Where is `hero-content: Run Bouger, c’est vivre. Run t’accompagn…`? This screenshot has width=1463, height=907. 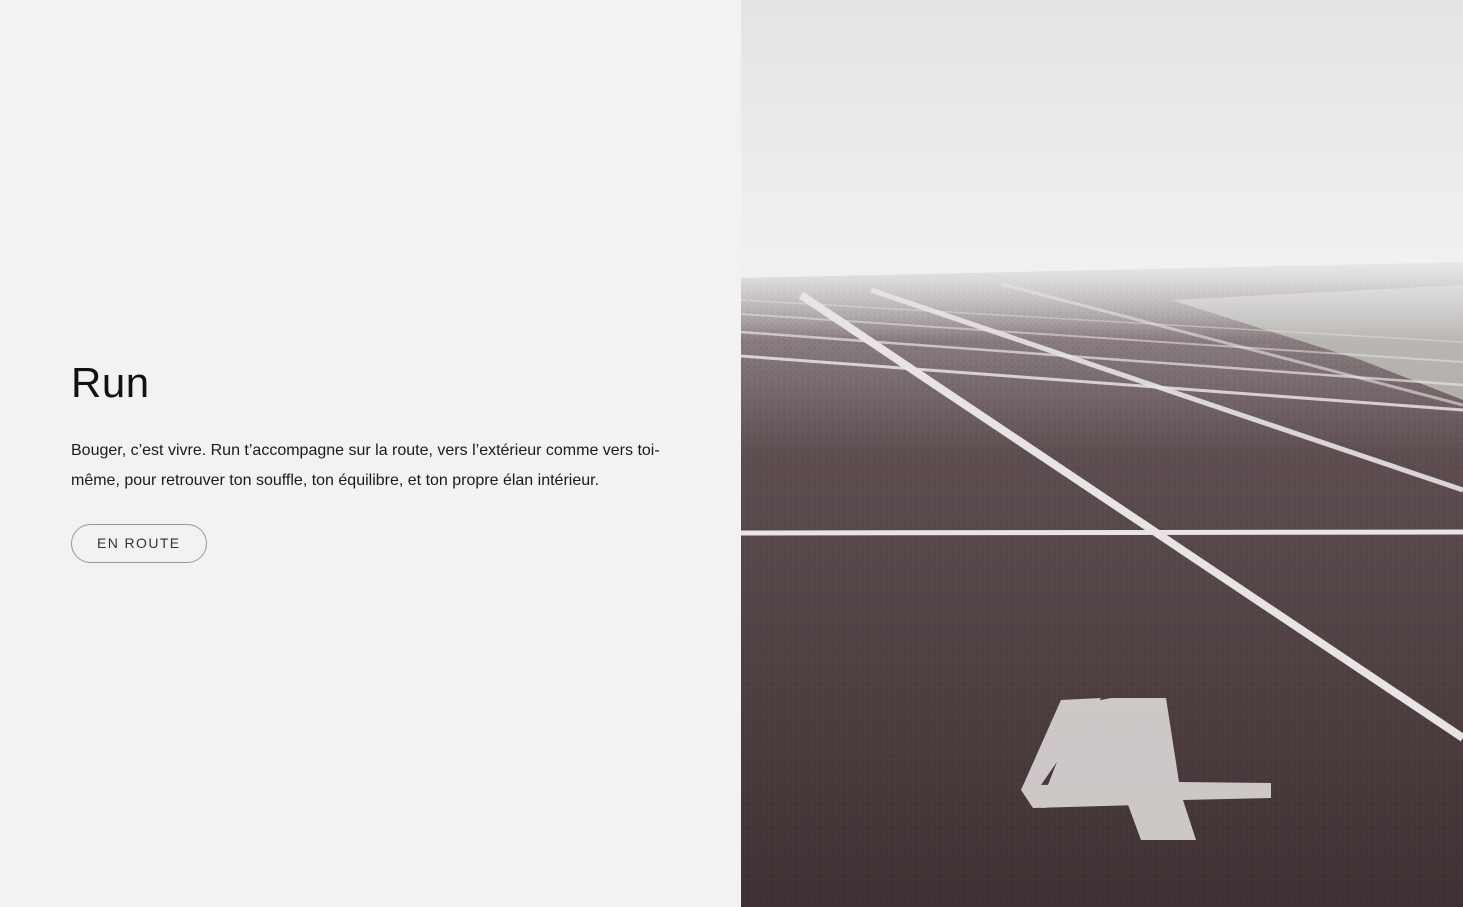 hero-content: Run Bouger, c’est vivre. Run t’accompagn… is located at coordinates (371, 459).